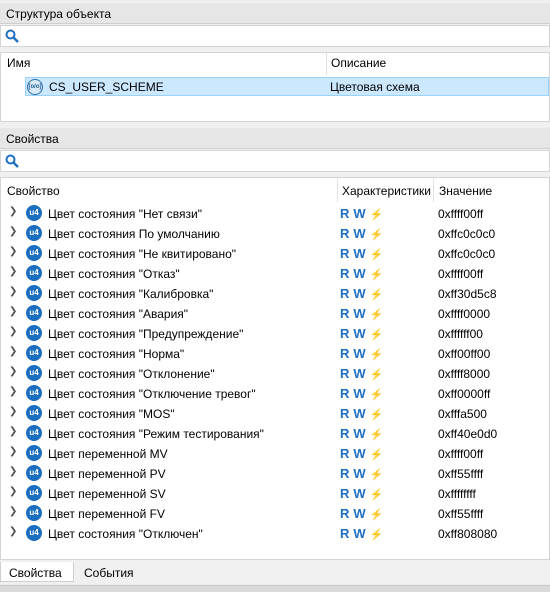 This screenshot has height=592, width=550. What do you see at coordinates (275, 273) in the screenshot?
I see `property-row: ❯ u4 Цвет состояния "Отказ" R W ⚡ 0xffff00ff` at bounding box center [275, 273].